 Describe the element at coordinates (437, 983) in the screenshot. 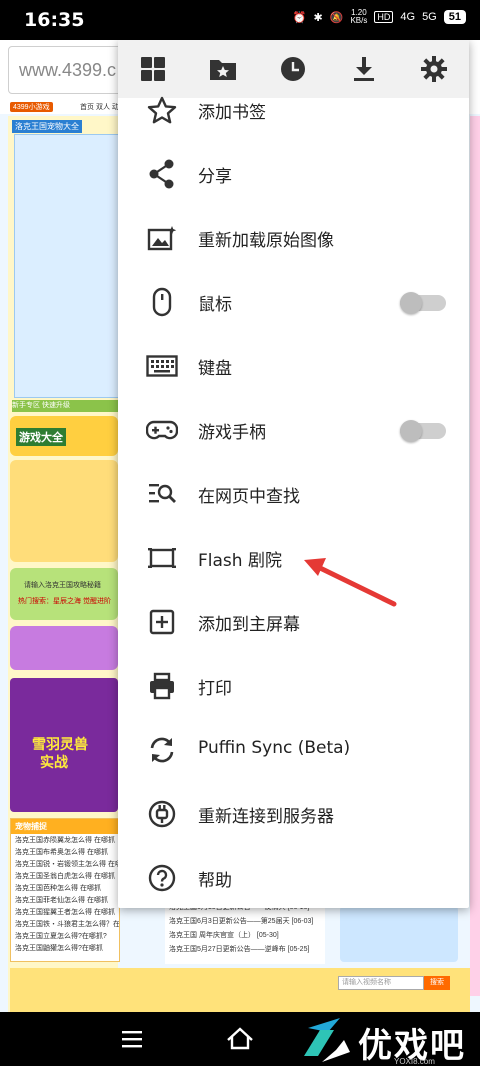

I see `video-search-button: 搜索` at that location.